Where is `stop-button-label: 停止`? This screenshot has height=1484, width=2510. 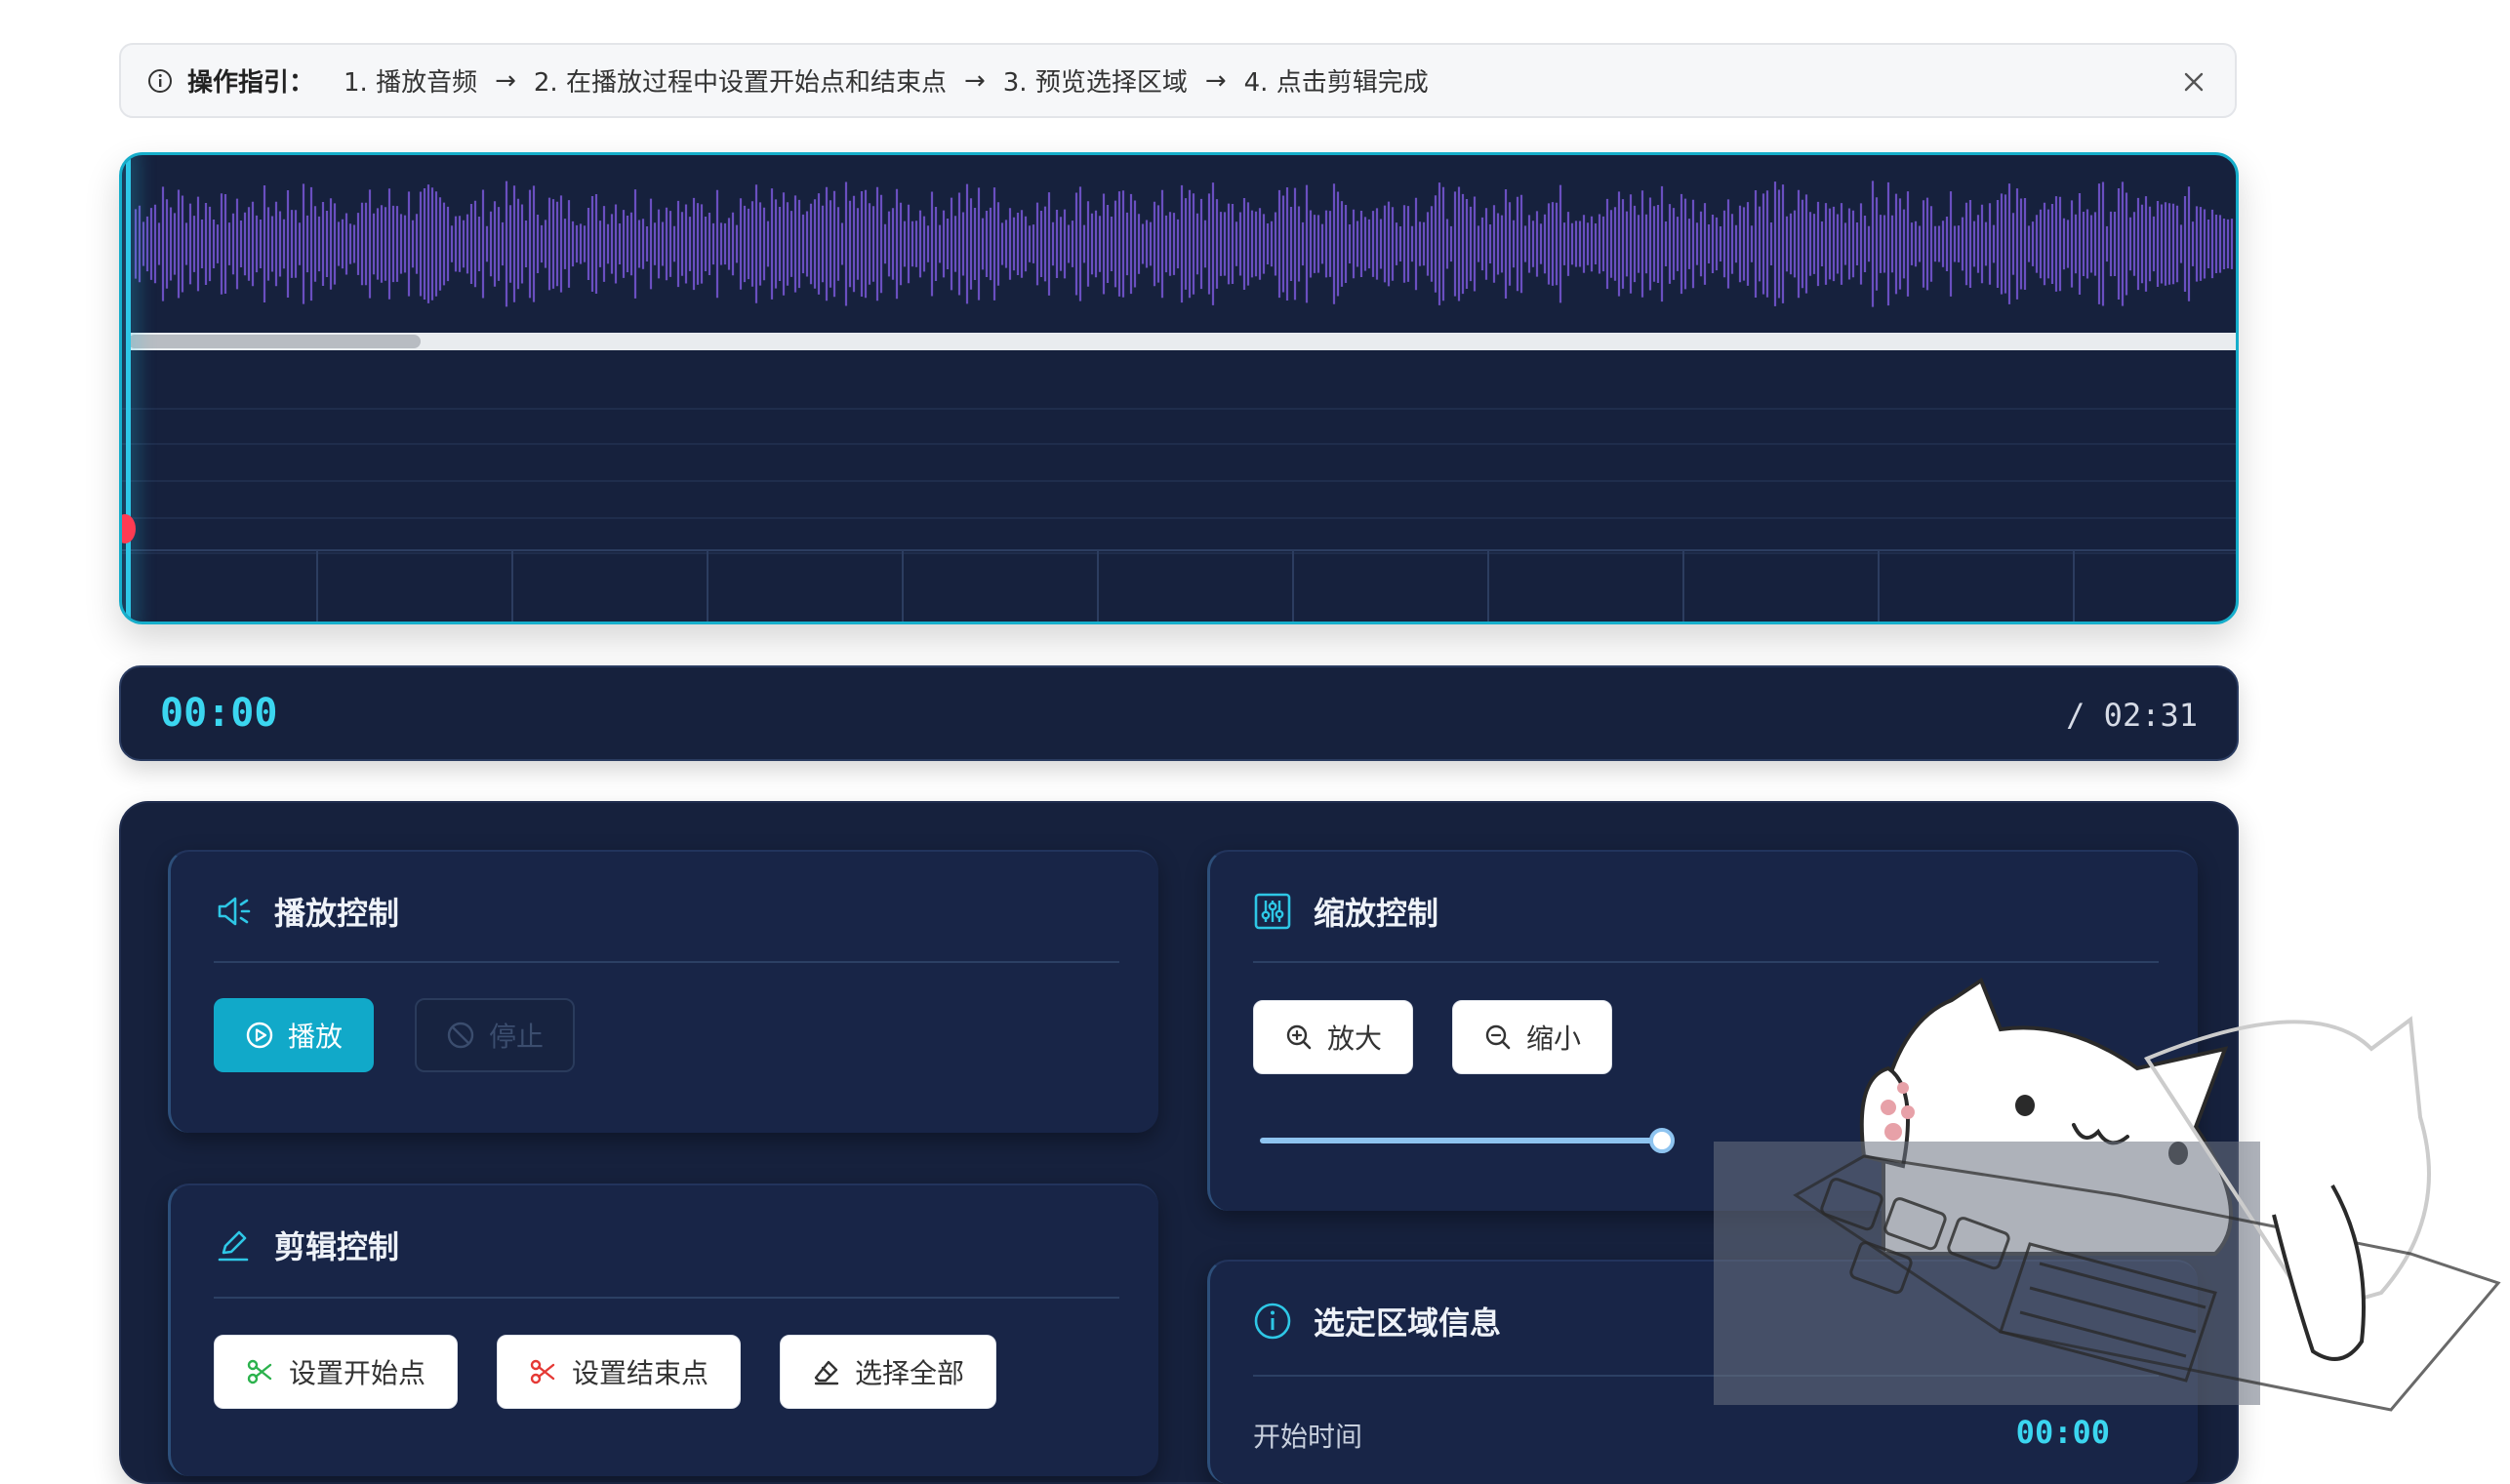 stop-button-label: 停止 is located at coordinates (516, 1037).